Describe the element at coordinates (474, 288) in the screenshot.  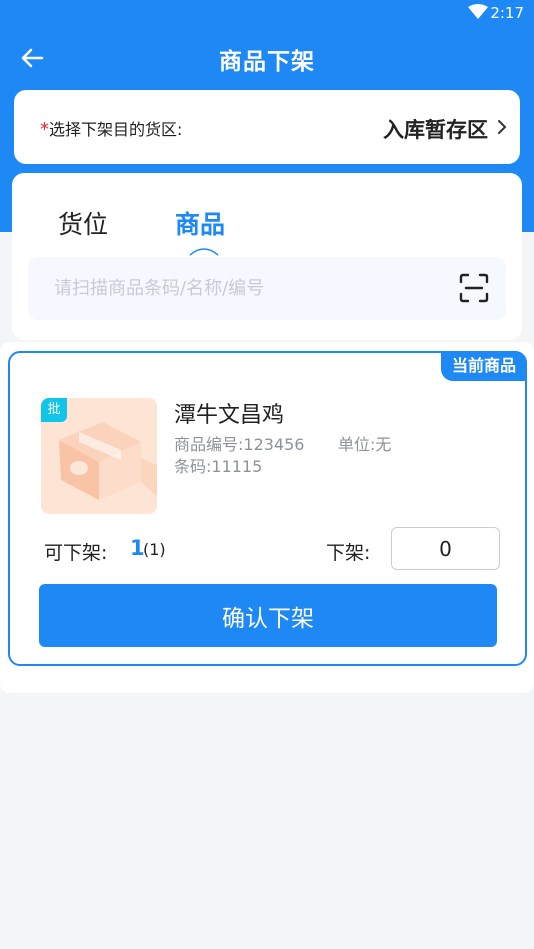
I see `scan-icon` at that location.